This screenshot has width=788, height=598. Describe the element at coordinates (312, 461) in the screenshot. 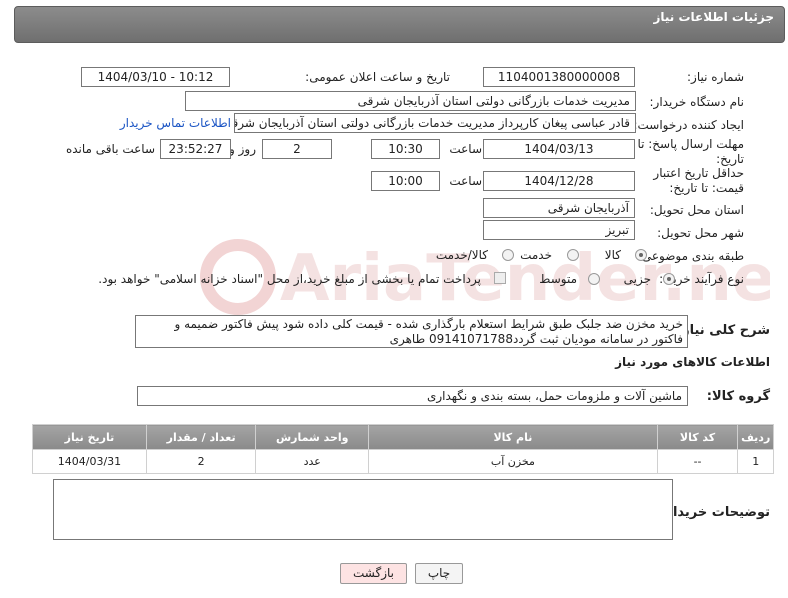

I see `cell-unit: عدد` at that location.